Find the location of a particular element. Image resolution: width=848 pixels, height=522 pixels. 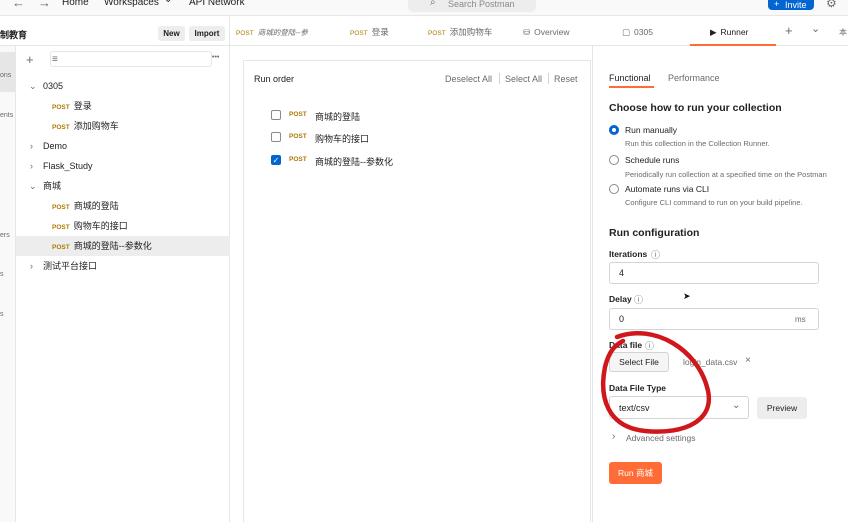

rail-history-label: s is located at coordinates (2, 314).